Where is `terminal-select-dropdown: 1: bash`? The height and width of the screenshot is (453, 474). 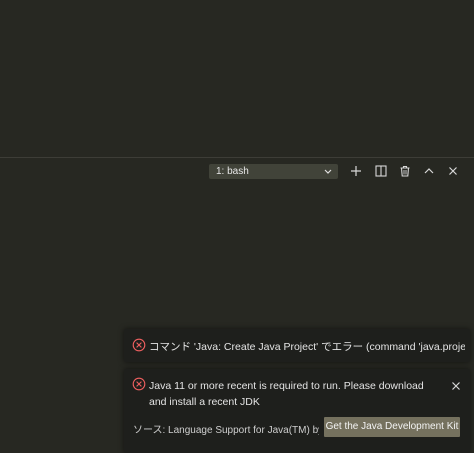 terminal-select-dropdown: 1: bash is located at coordinates (273, 171).